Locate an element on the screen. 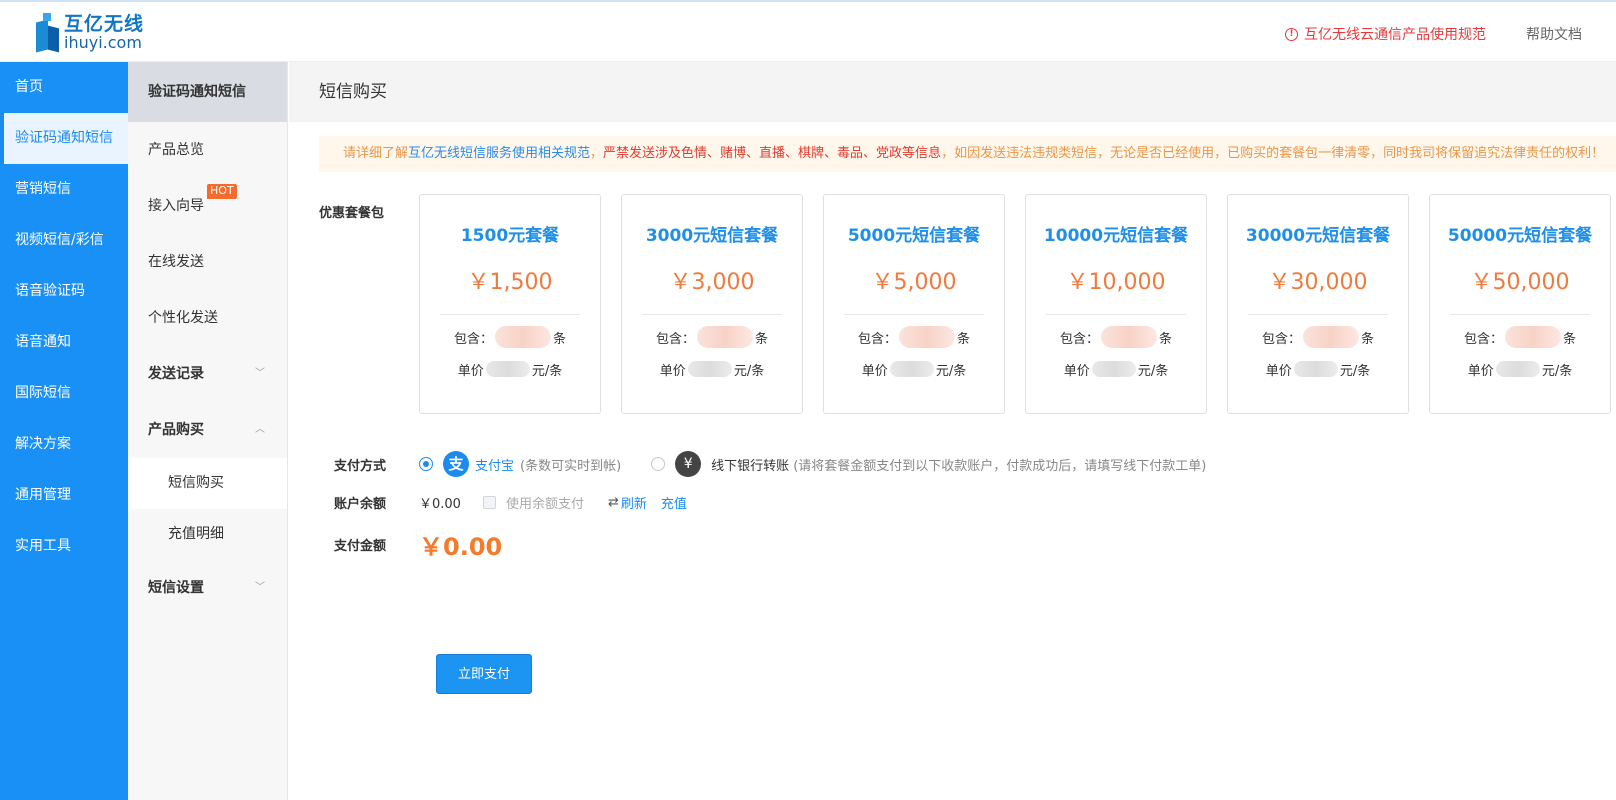 This screenshot has width=1616, height=800. packages-label: 优惠套餐包 is located at coordinates (352, 213).